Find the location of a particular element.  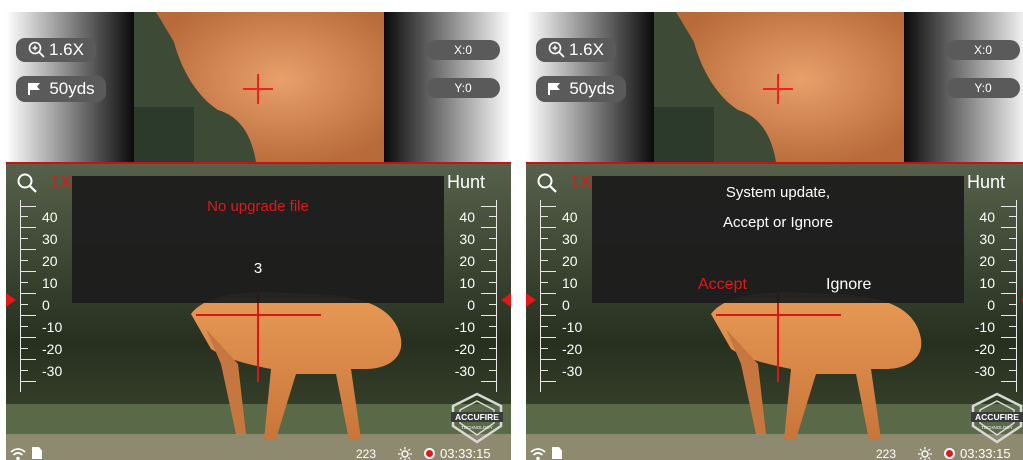

dialog-message: No upgrade file is located at coordinates (258, 206).